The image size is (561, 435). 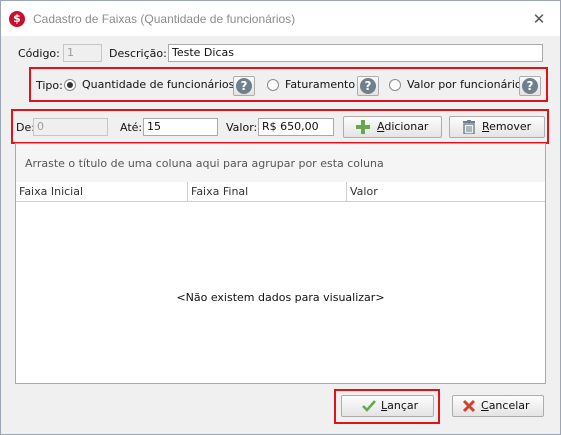 What do you see at coordinates (369, 406) in the screenshot?
I see `checkmark-icon` at bounding box center [369, 406].